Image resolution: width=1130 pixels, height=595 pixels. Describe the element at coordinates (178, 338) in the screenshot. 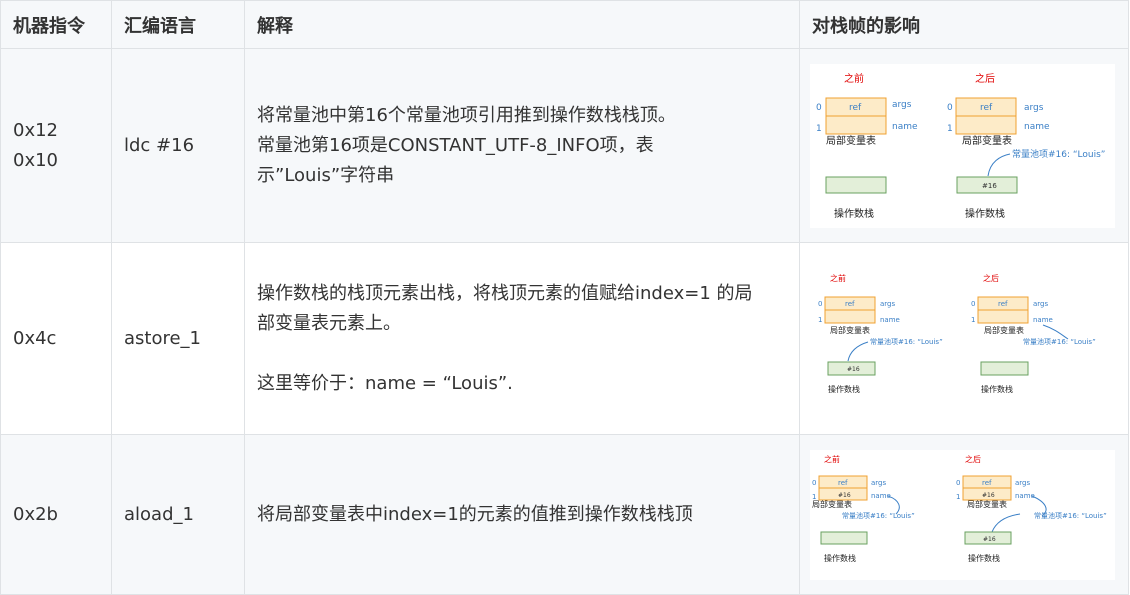

I see `asm-cell: astore_1` at that location.